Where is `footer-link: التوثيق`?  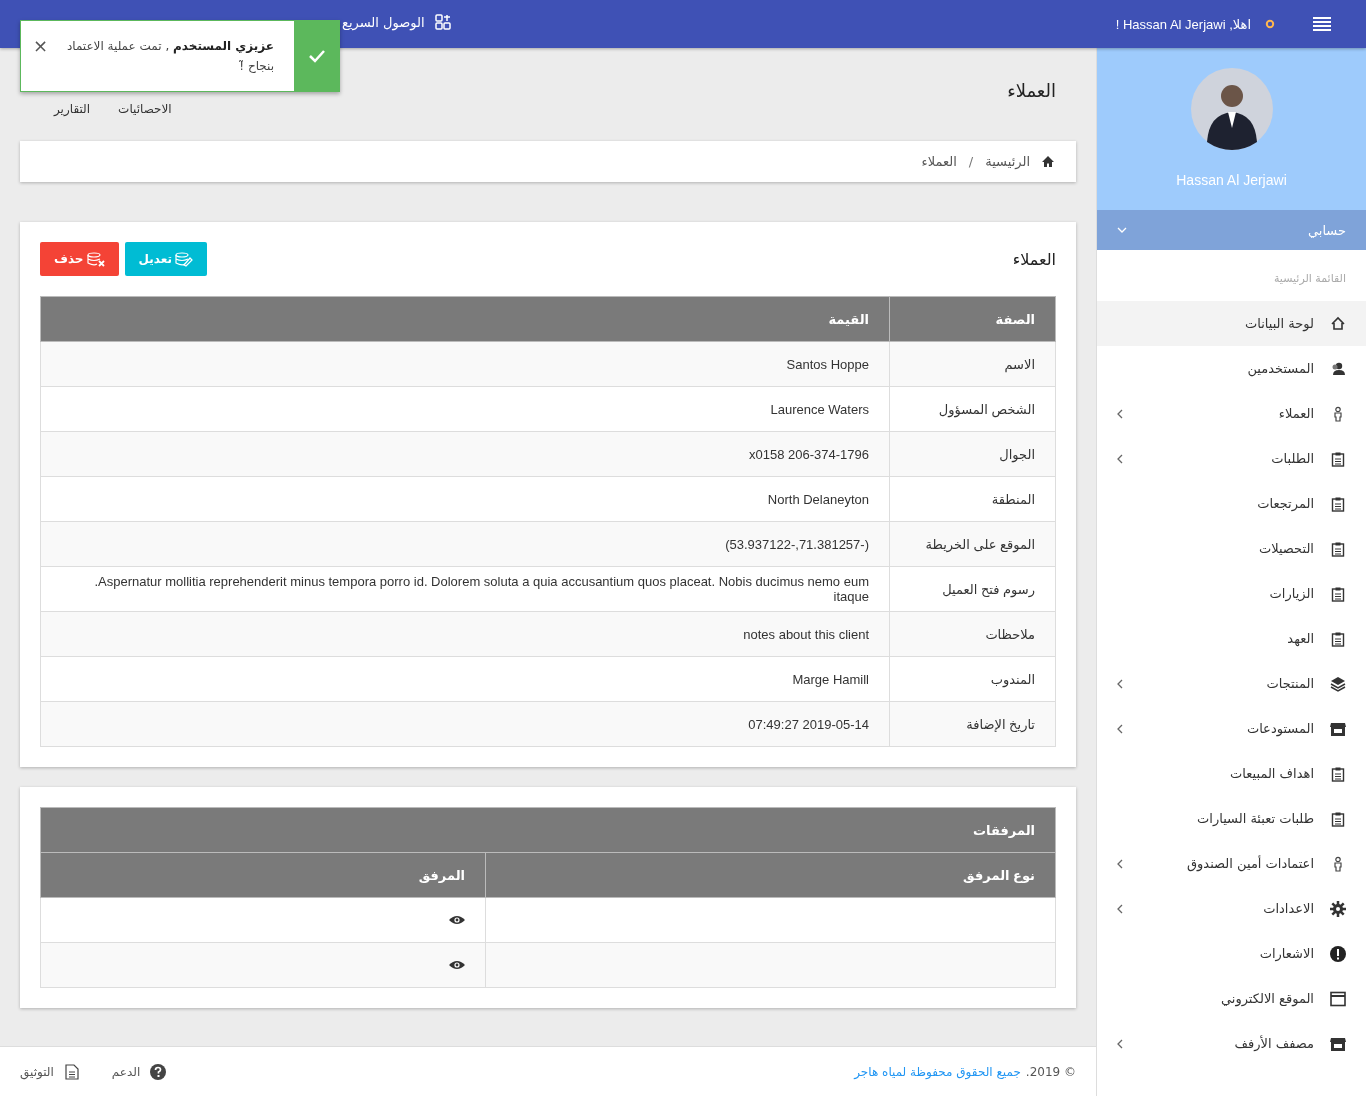
footer-link: التوثيق is located at coordinates (50, 1071).